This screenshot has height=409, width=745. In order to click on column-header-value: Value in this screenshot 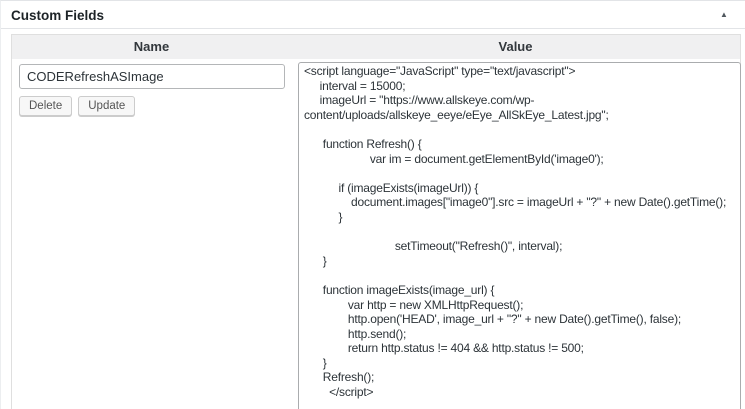, I will do `click(515, 46)`.